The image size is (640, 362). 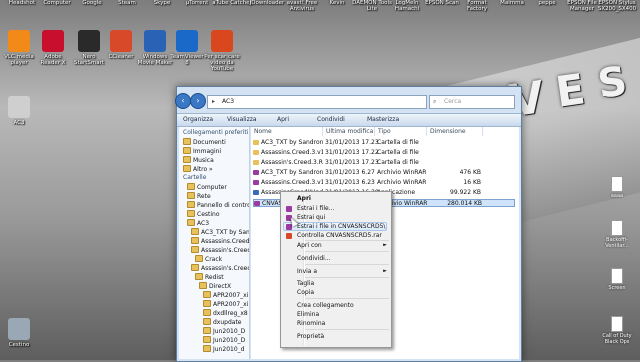 What do you see at coordinates (242, 119) in the screenshot?
I see `view-button: Visualizza` at bounding box center [242, 119].